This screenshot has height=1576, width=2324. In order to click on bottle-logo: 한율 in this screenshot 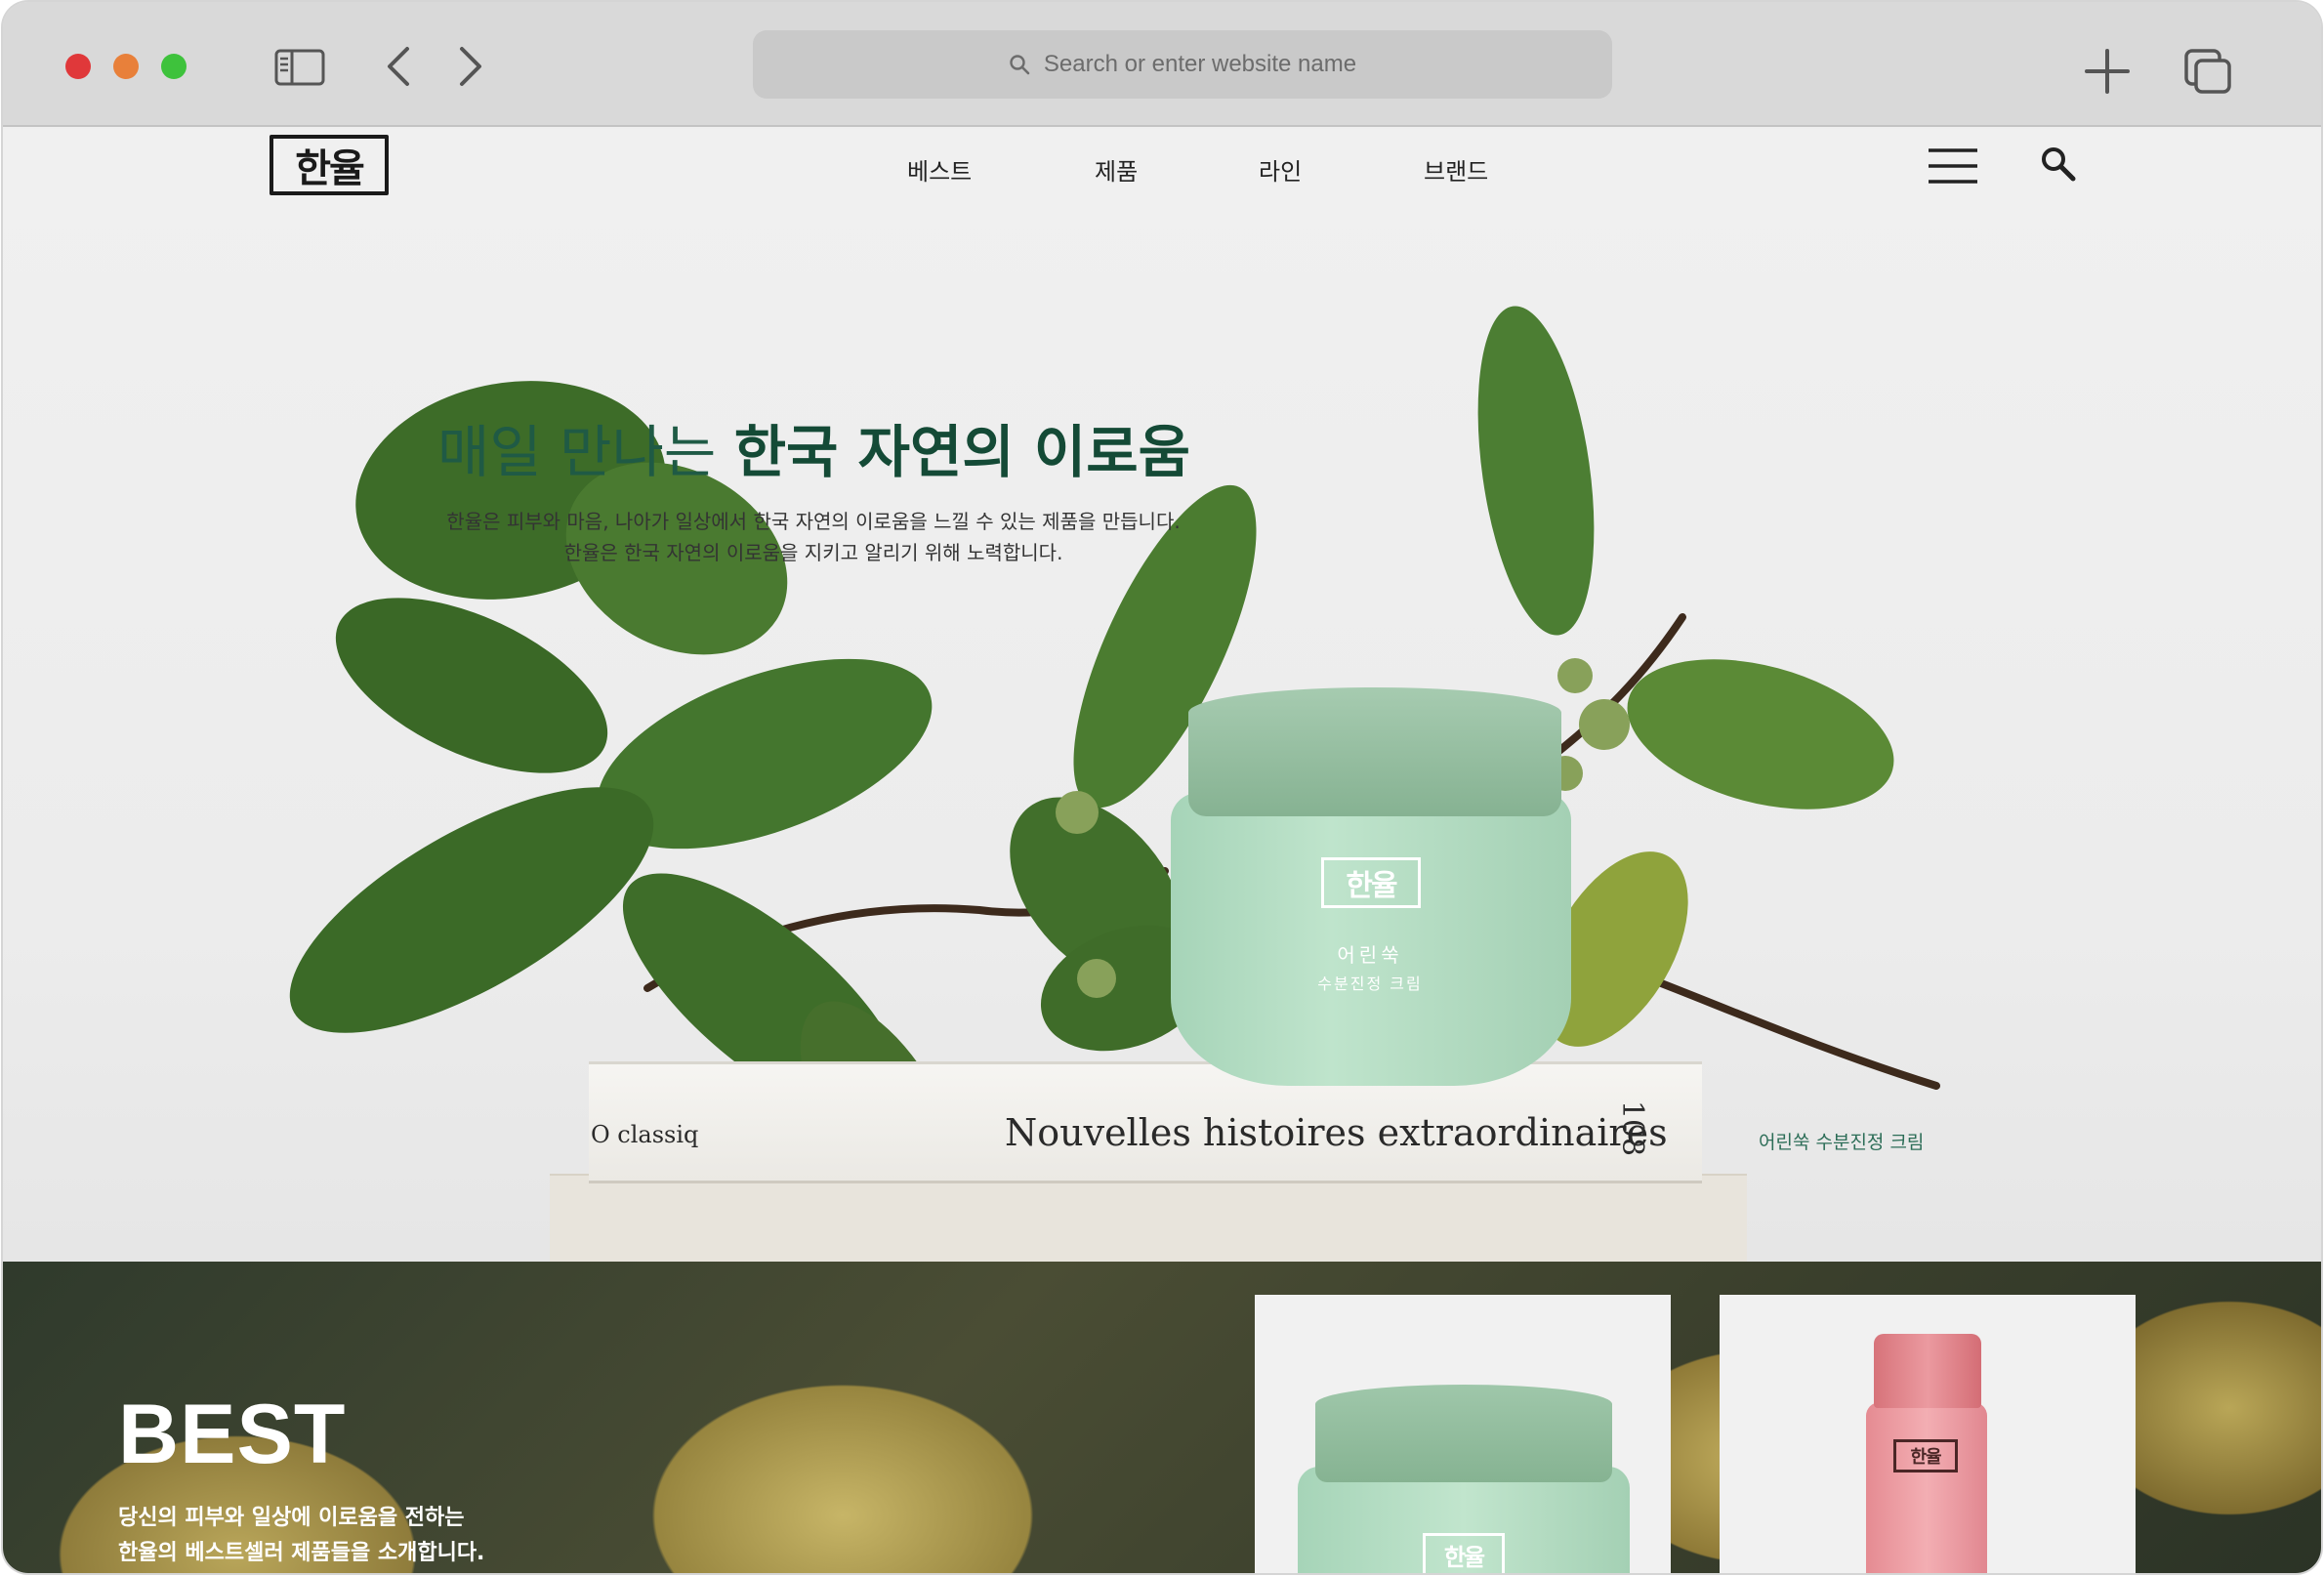, I will do `click(1926, 1455)`.